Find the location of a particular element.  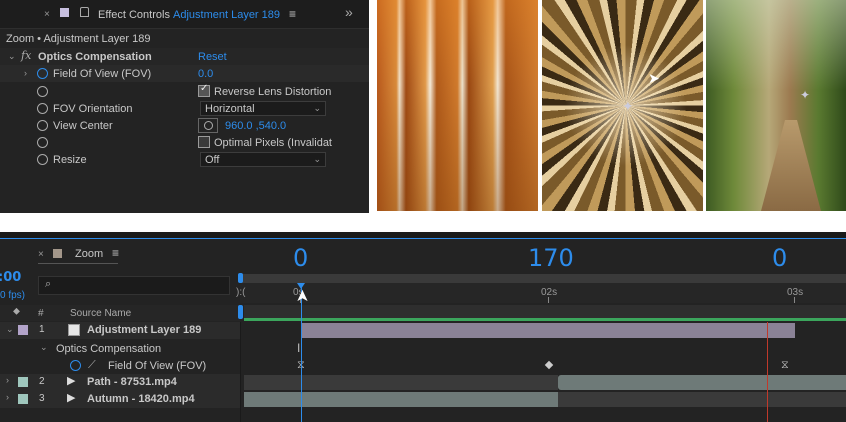

panel-divider is located at coordinates (240, 372).